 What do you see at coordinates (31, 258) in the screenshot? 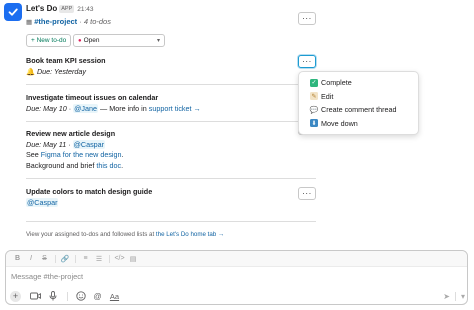
I see `italic-icon: I` at bounding box center [31, 258].